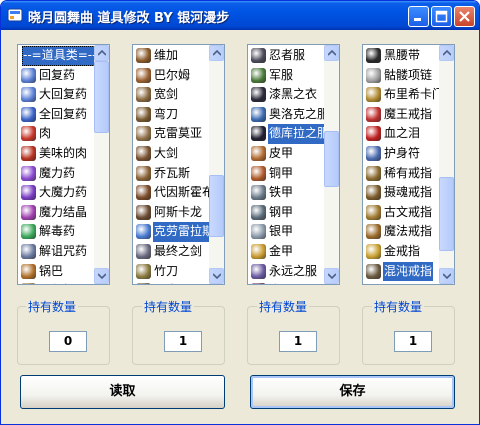 This screenshot has width=480, height=425. What do you see at coordinates (290, 134) in the screenshot?
I see `list-item: 德库拉之服` at bounding box center [290, 134].